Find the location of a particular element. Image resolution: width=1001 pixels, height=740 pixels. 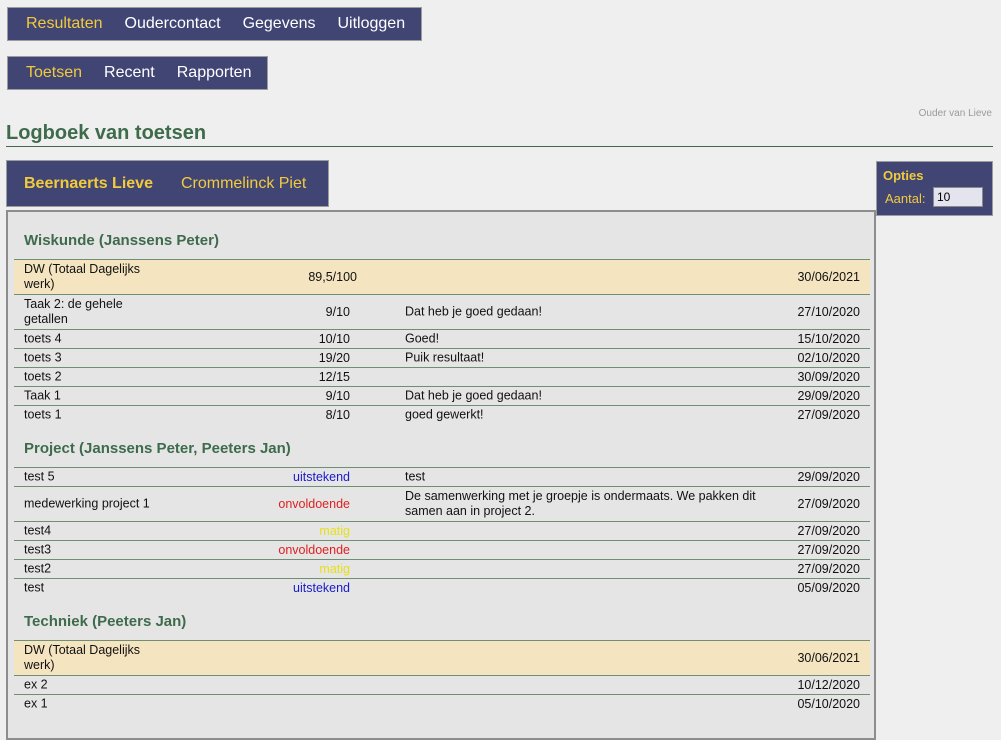

result-row: toets 2 12/15 30/09/2020 is located at coordinates (442, 376).